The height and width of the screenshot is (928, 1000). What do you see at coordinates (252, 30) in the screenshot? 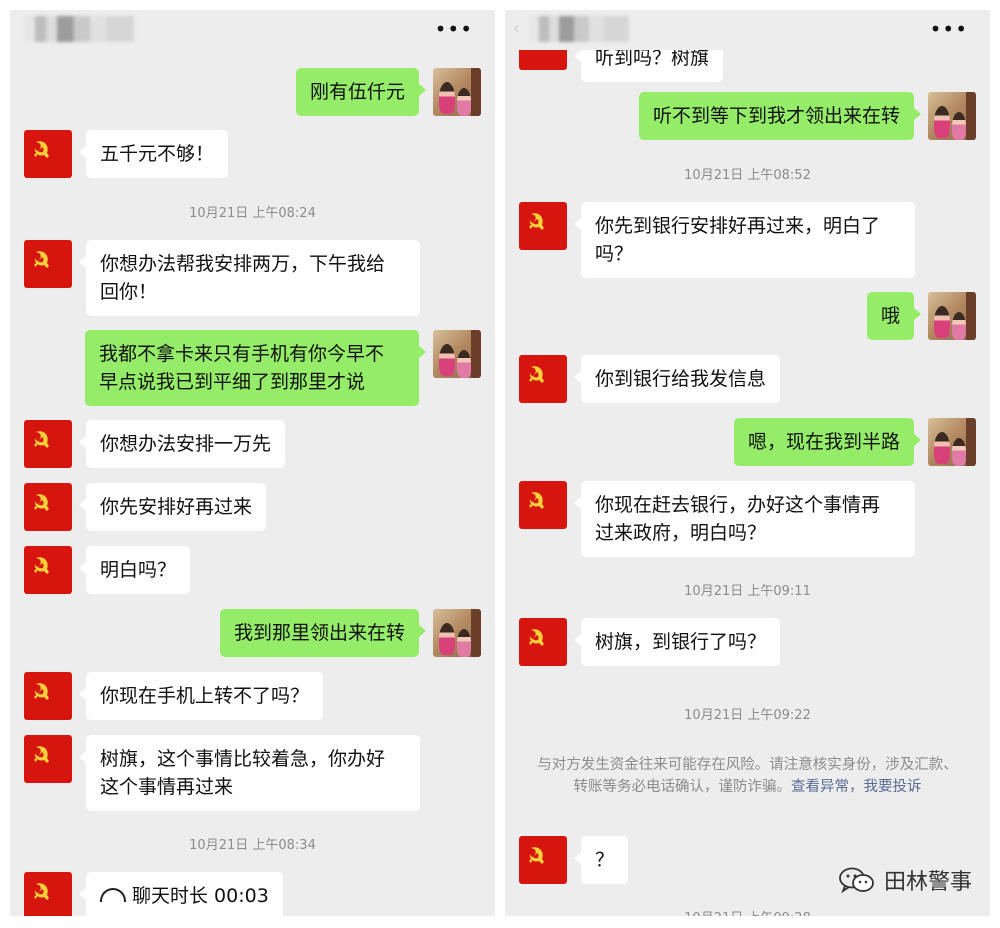
I see `chat-header: •••` at bounding box center [252, 30].